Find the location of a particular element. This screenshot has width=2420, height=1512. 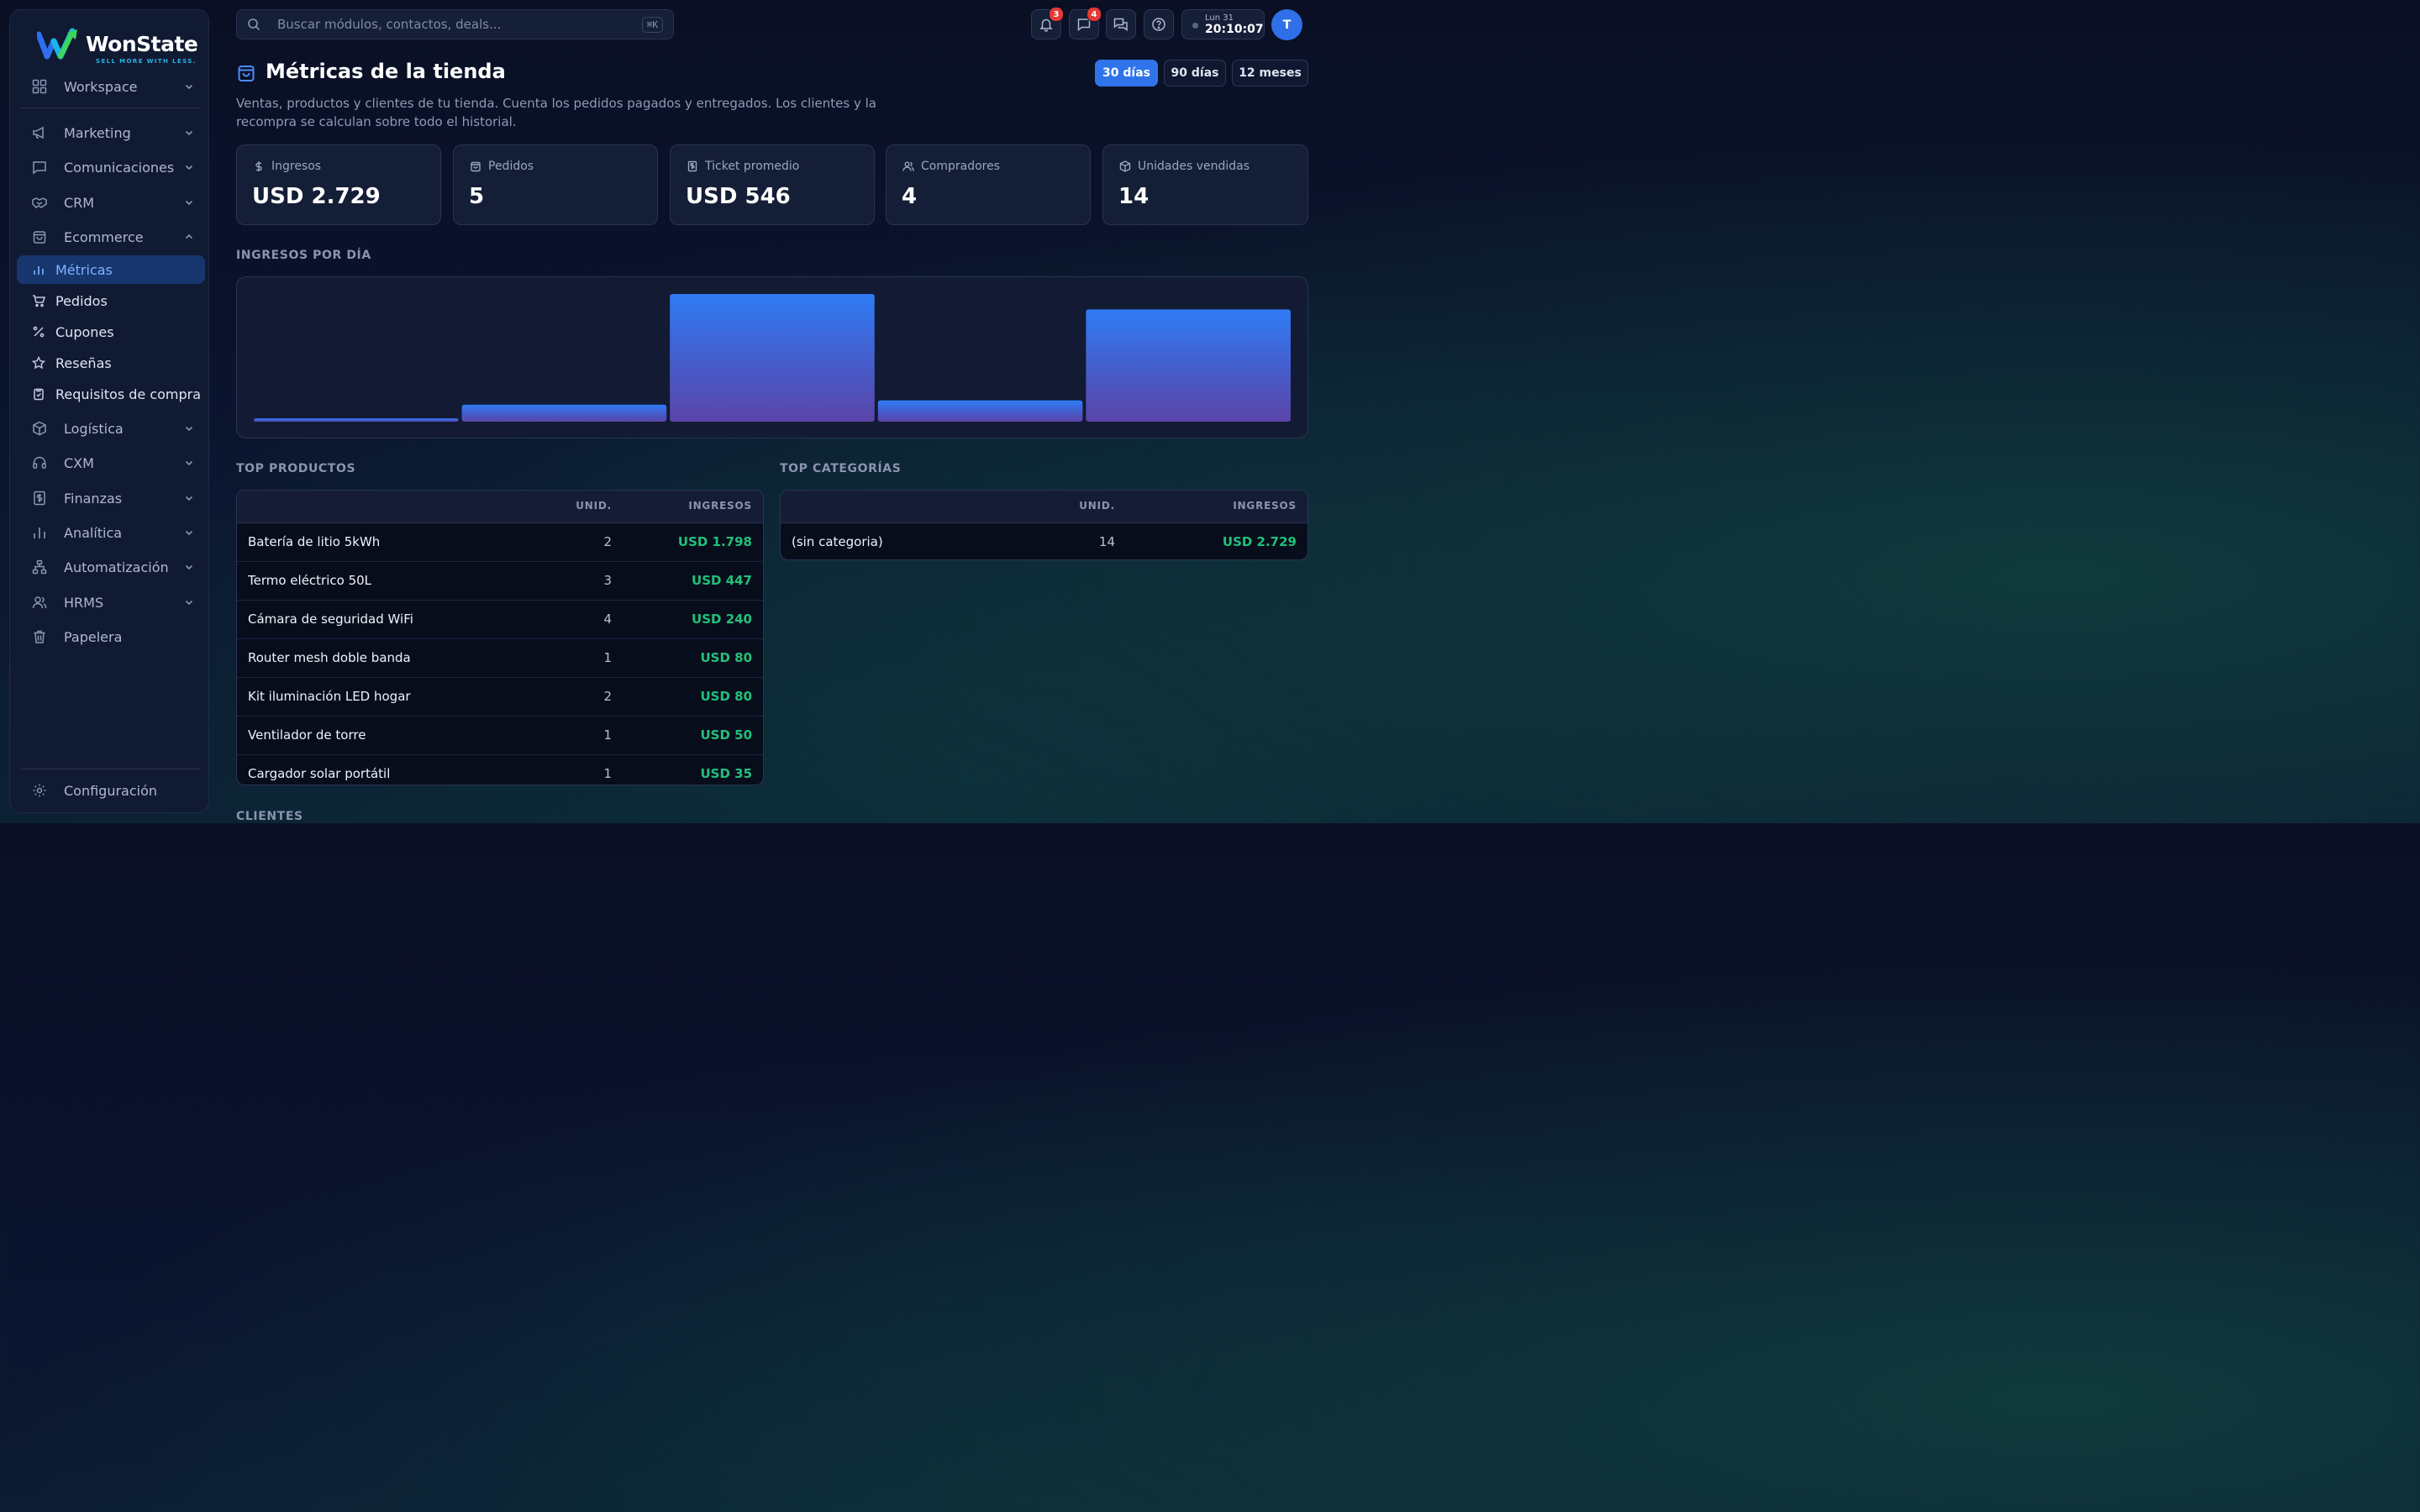

sidebar-item-cupones: Cupones is located at coordinates (111, 332).